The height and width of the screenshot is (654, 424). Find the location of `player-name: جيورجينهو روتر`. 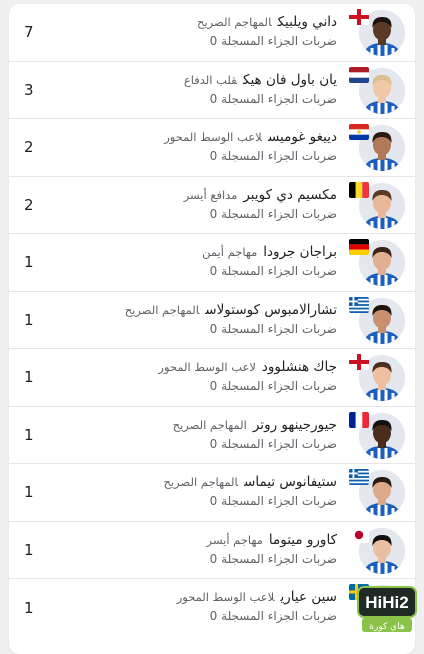

player-name: جيورجينهو روتر is located at coordinates (295, 425).